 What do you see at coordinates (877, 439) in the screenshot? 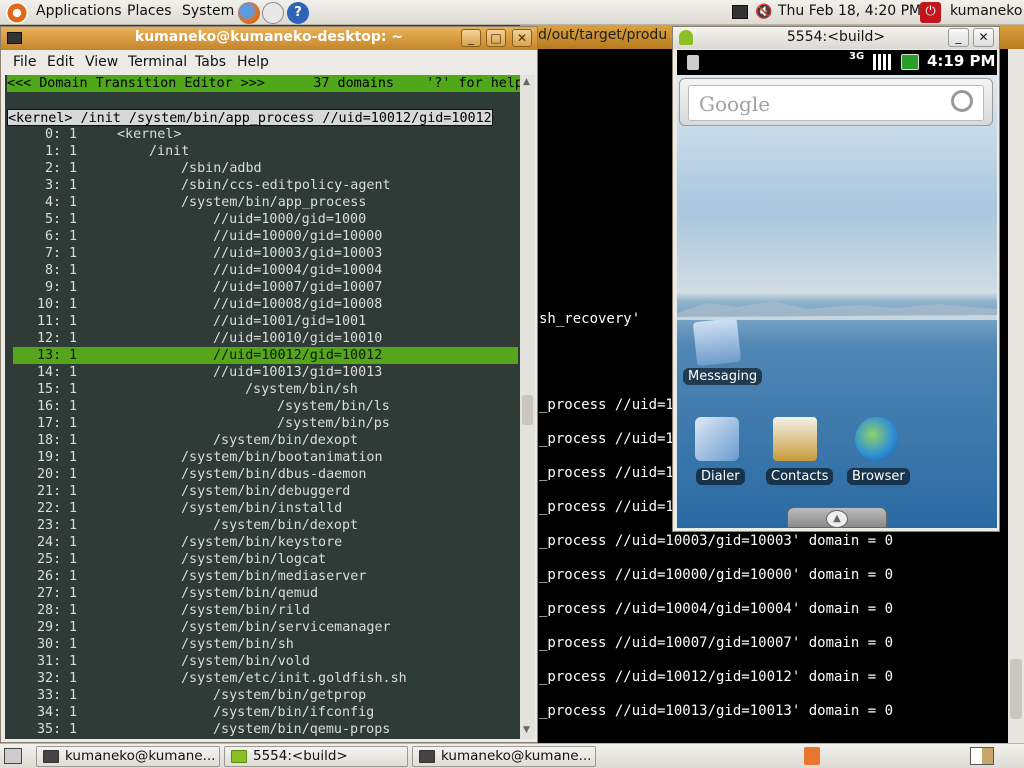
I see `browser-icon` at bounding box center [877, 439].